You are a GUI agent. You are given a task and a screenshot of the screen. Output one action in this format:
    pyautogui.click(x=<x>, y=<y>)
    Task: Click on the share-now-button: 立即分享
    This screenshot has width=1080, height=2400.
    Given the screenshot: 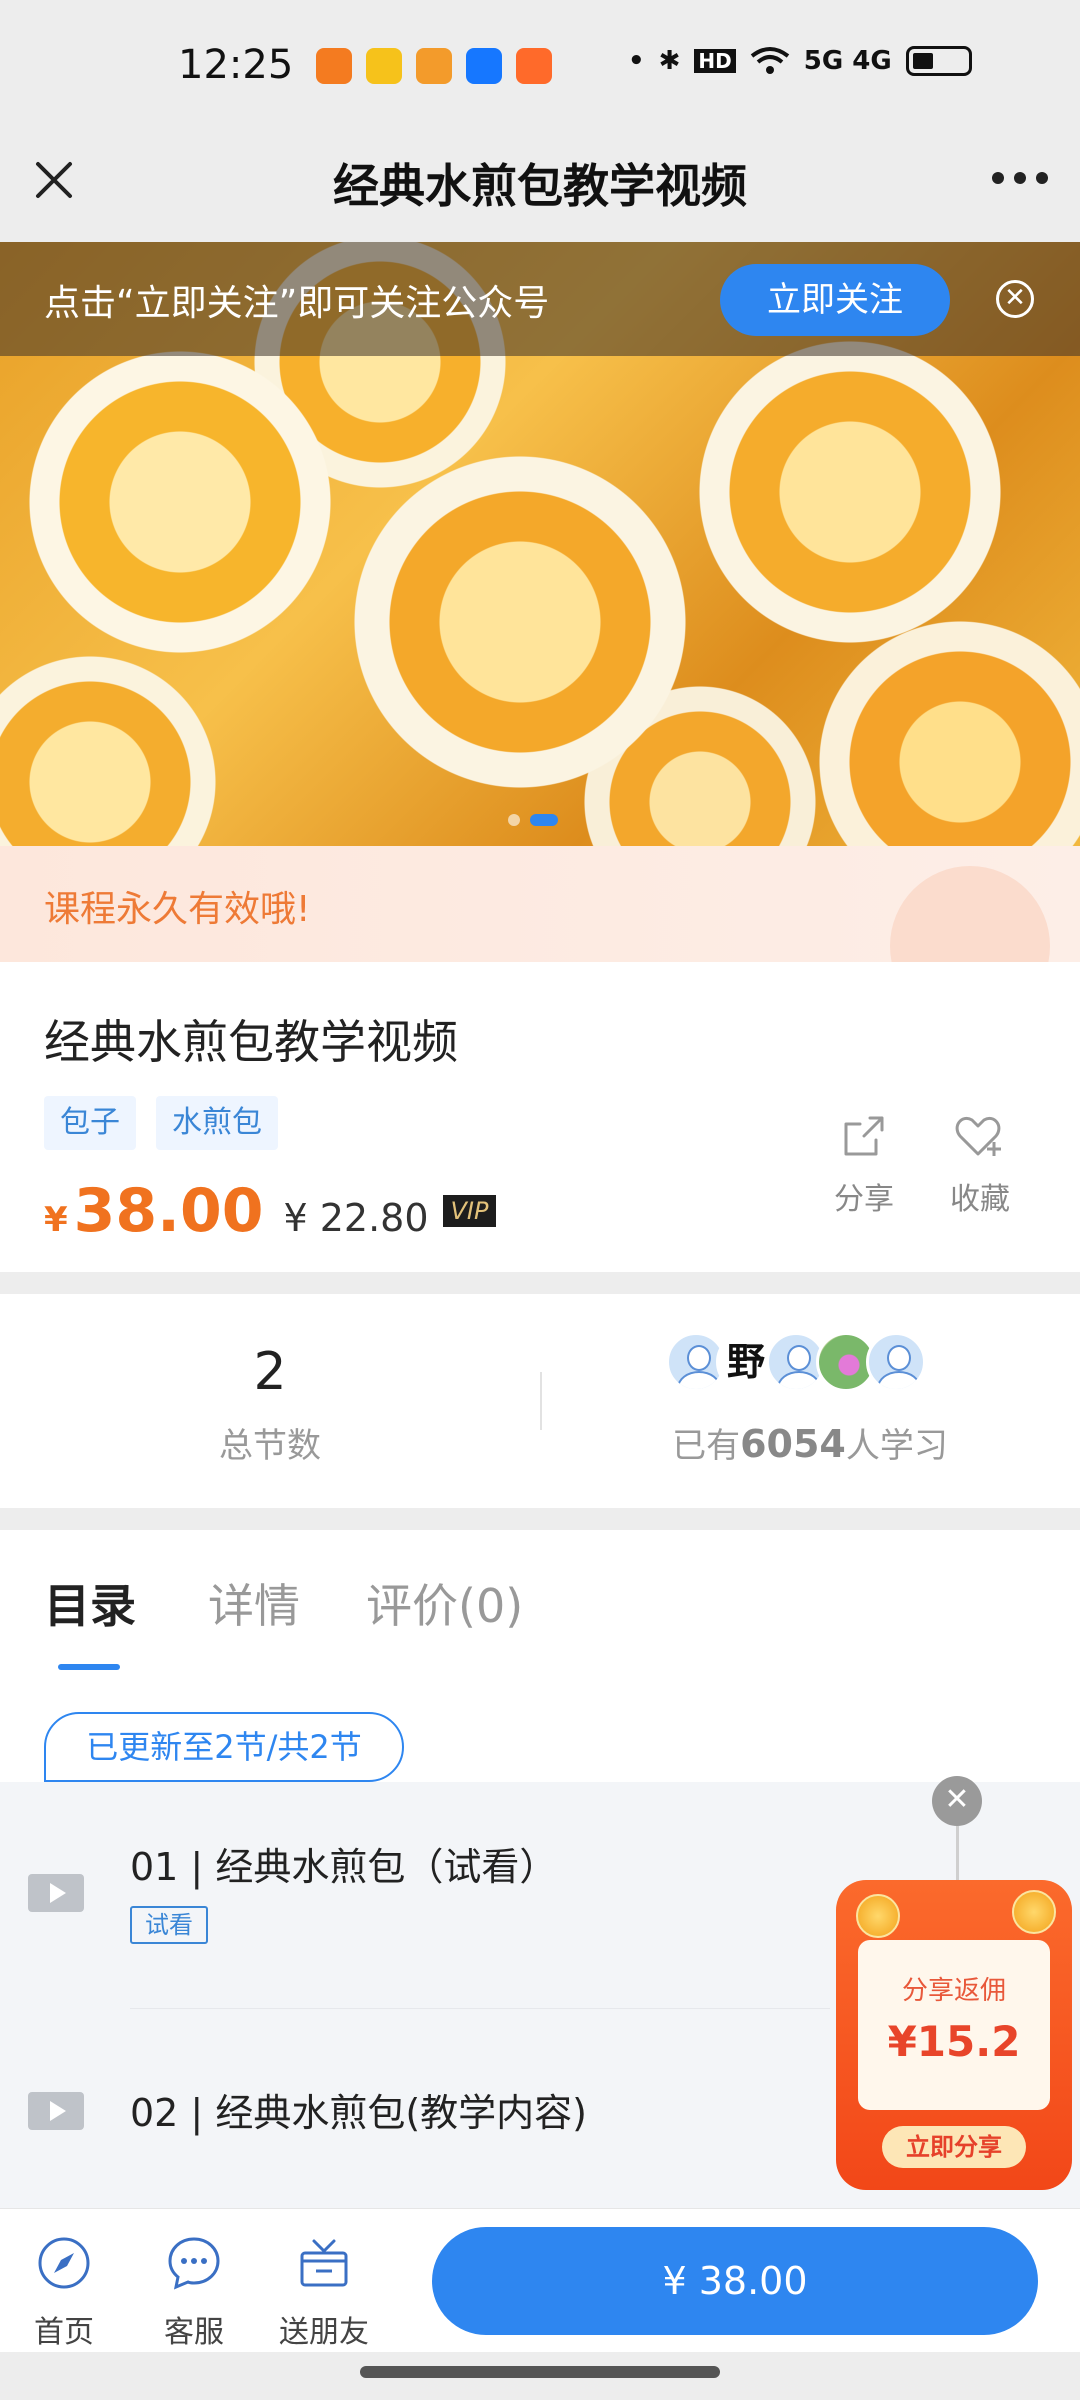 What is the action you would take?
    pyautogui.click(x=954, y=2147)
    